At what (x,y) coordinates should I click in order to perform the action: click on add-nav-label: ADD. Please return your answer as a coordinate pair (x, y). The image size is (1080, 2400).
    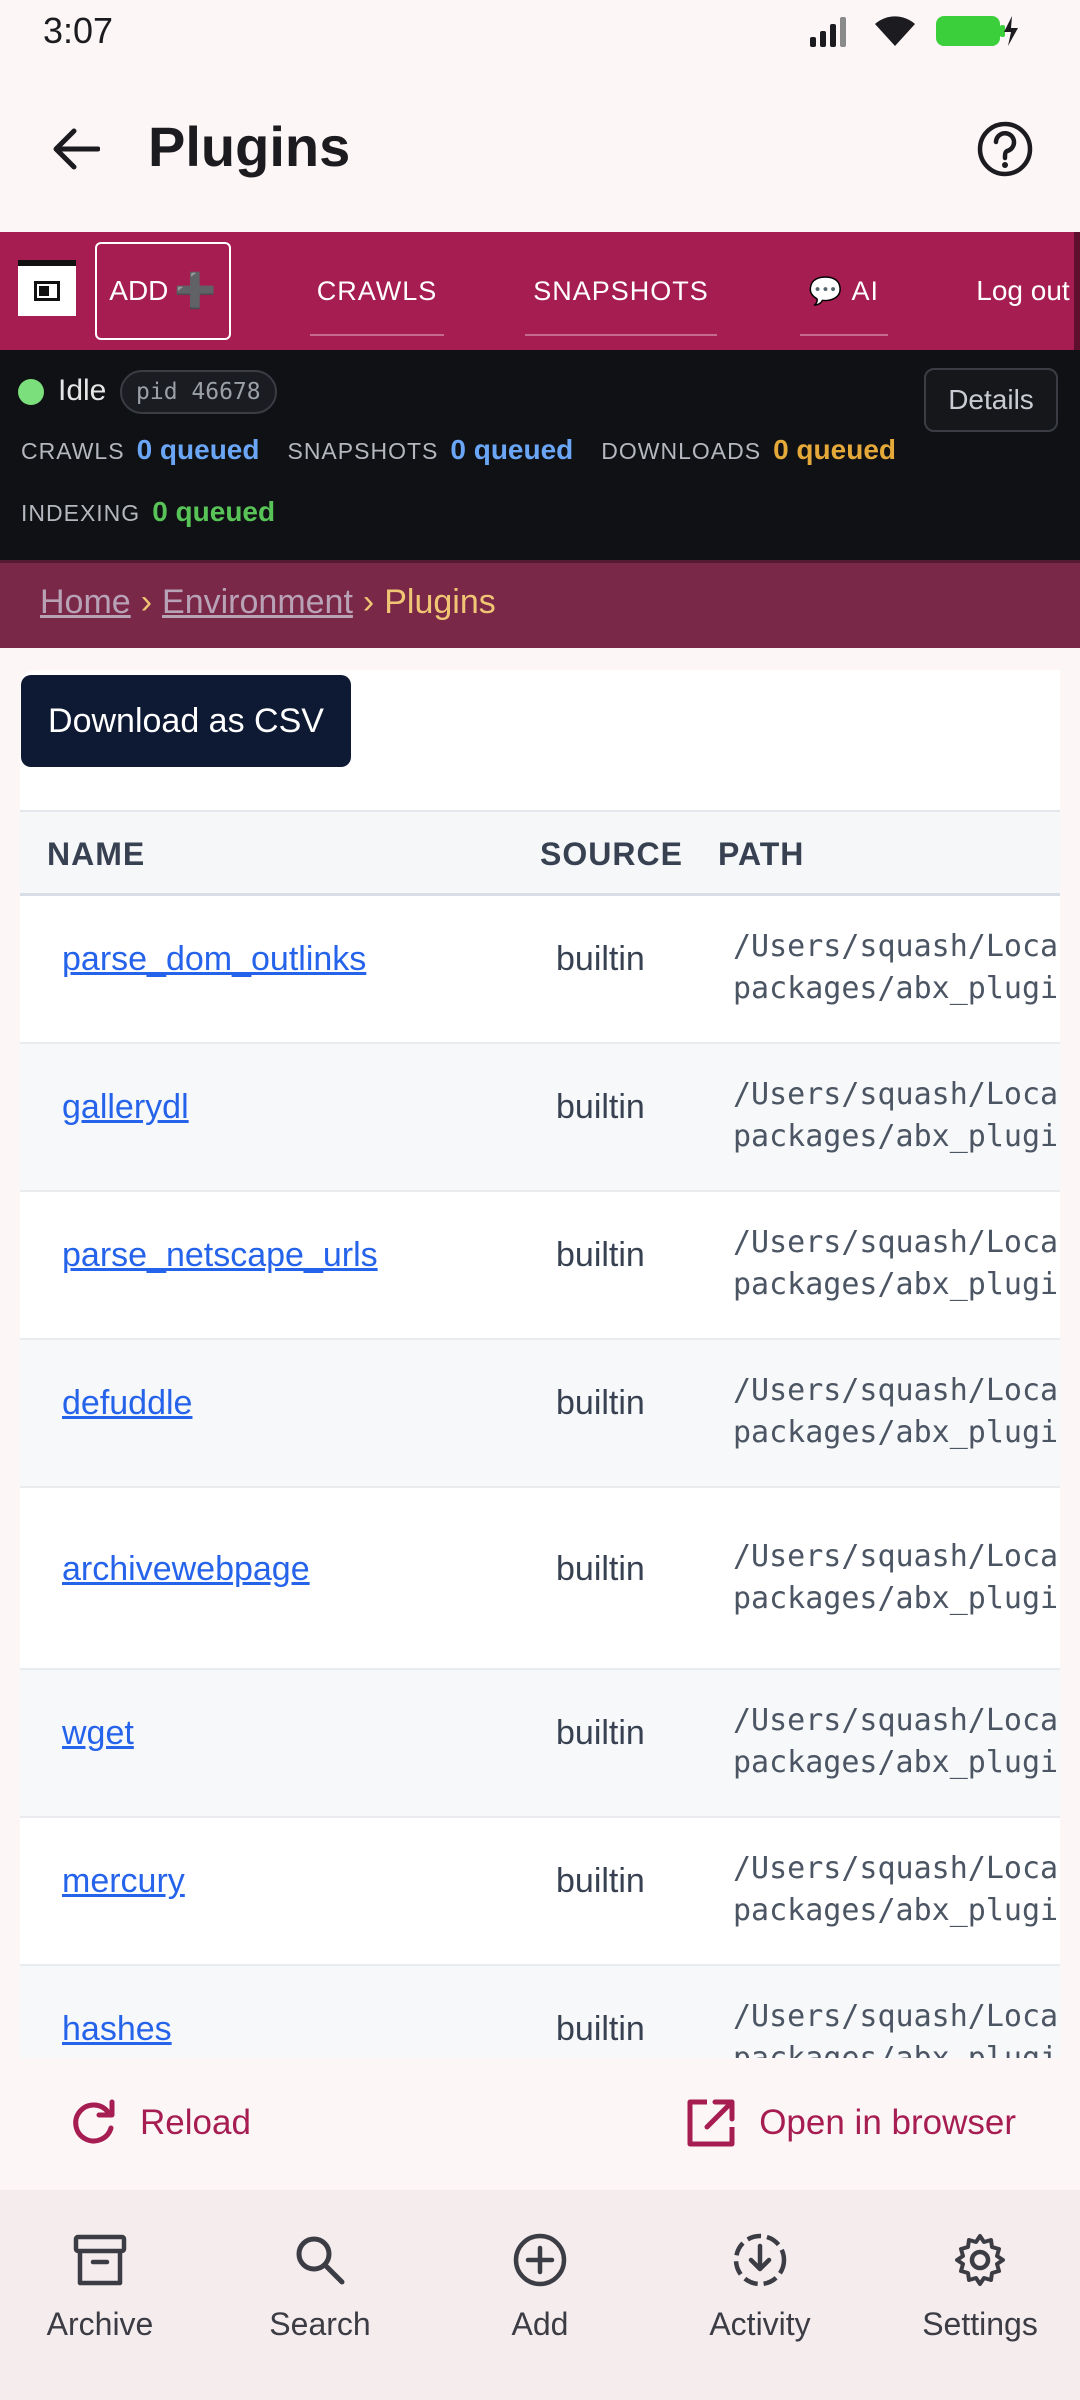
    Looking at the image, I should click on (139, 290).